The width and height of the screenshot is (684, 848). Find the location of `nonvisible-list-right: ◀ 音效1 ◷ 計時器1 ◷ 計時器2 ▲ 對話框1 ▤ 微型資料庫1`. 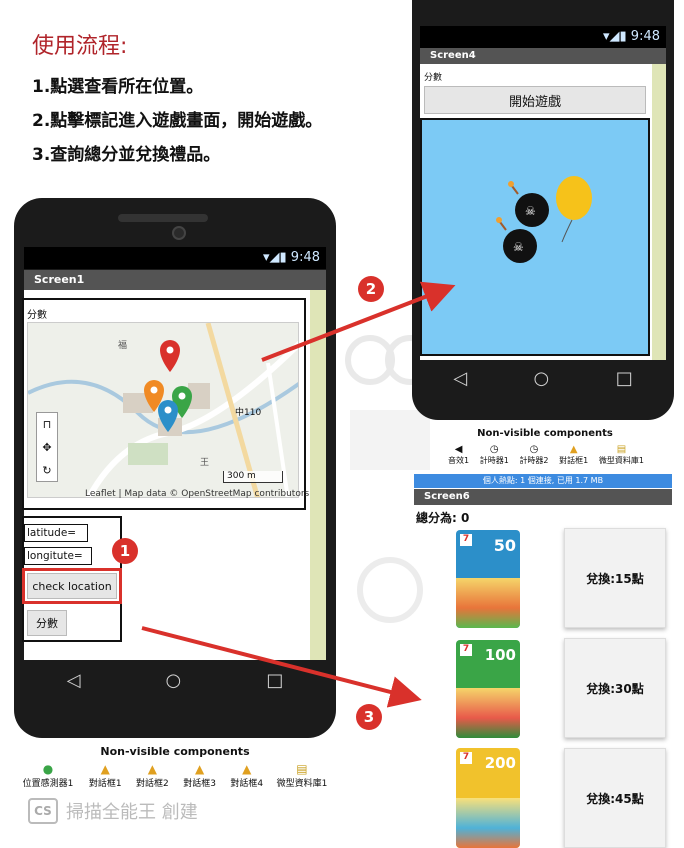

nonvisible-list-right: ◀ 音效1 ◷ 計時器1 ◷ 計時器2 ▲ 對話框1 ▤ 微型資料庫1 is located at coordinates (546, 456).